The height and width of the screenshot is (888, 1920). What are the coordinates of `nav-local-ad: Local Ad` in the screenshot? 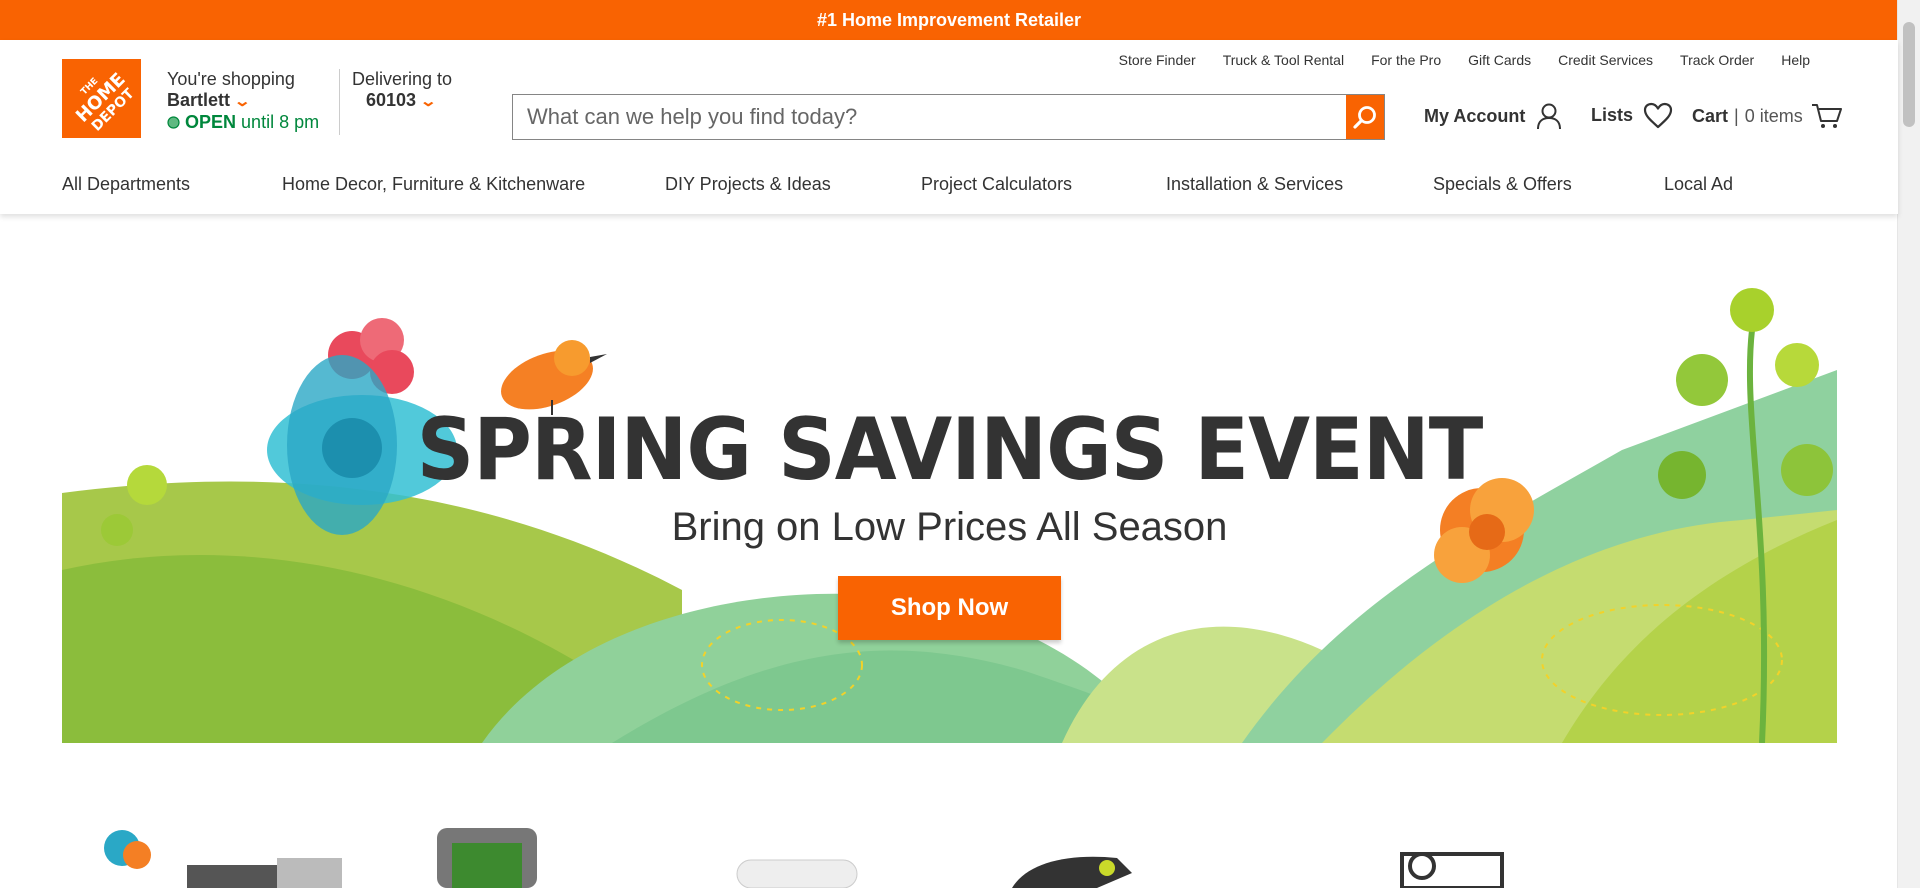 It's located at (1698, 184).